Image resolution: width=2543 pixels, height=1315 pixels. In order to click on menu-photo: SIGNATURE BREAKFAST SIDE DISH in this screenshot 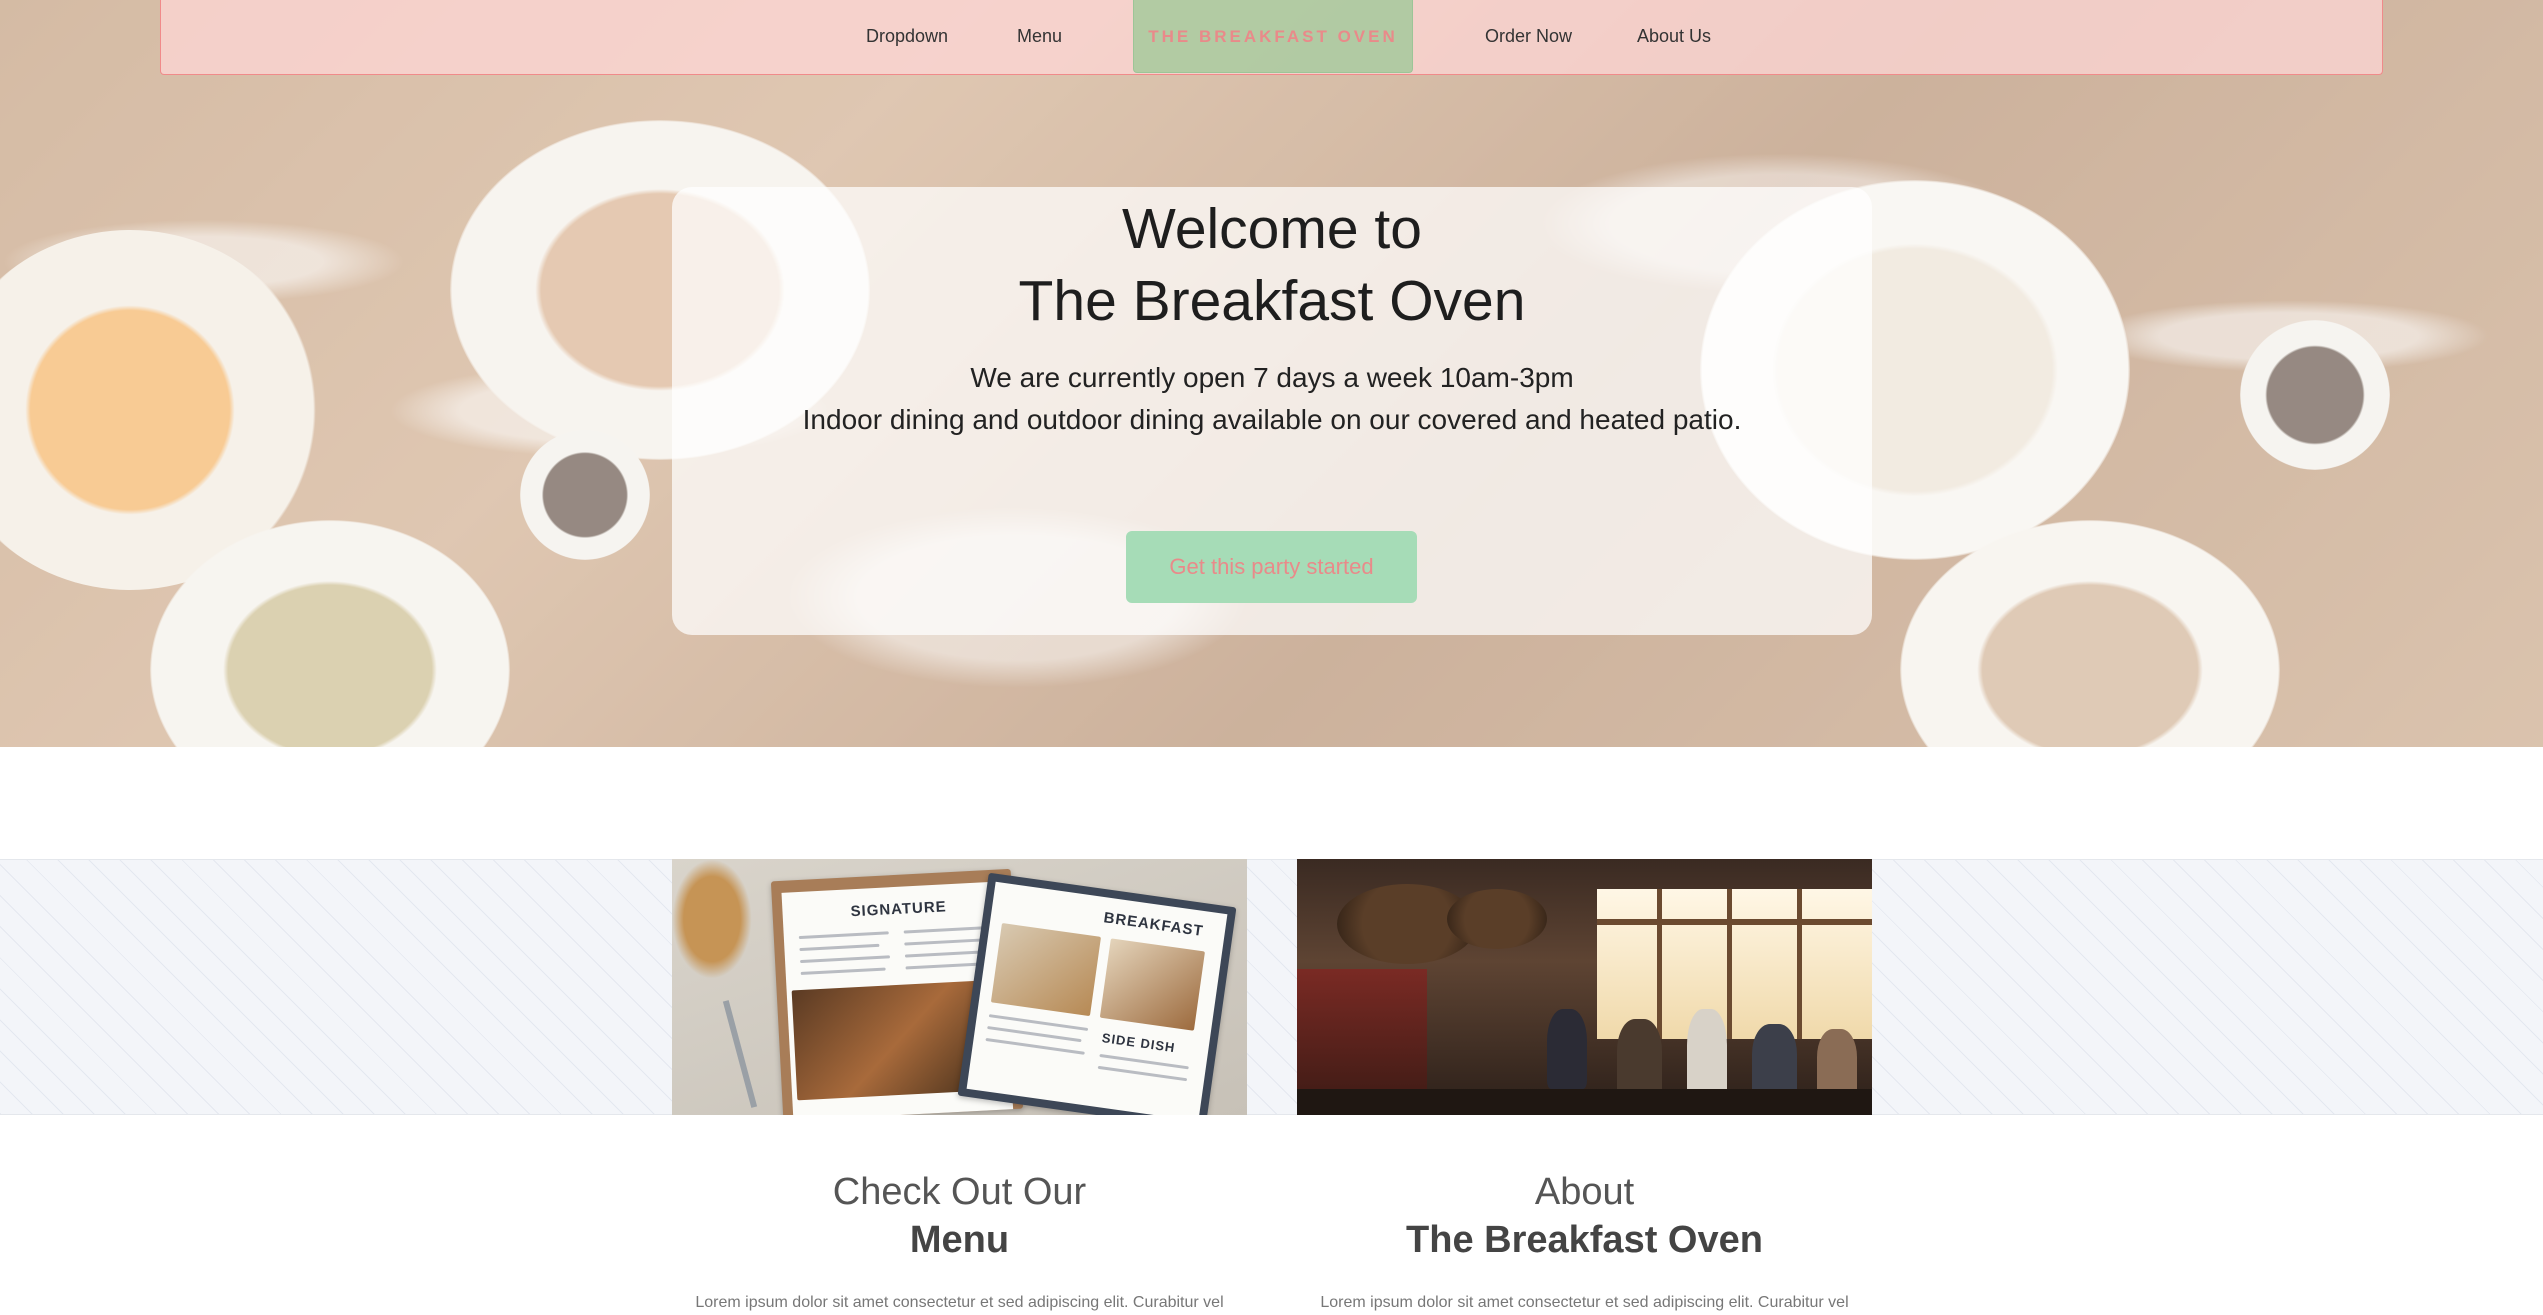, I will do `click(959, 987)`.